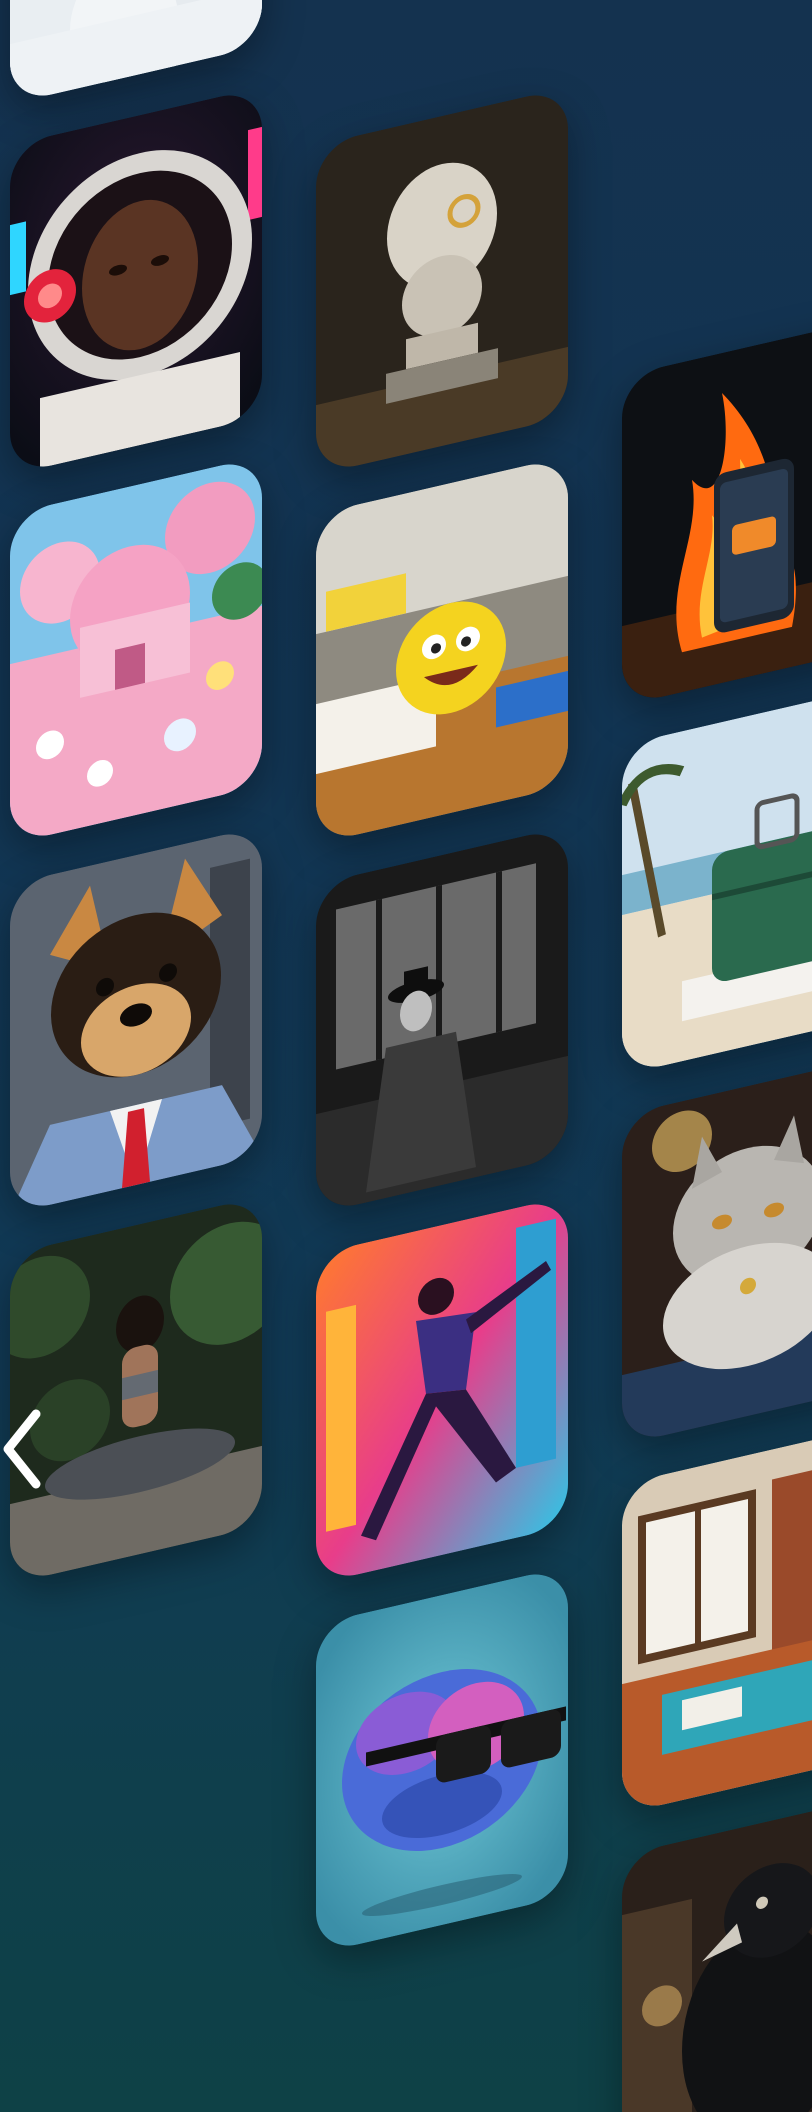  I want to click on clouds-image, so click(136, 52).